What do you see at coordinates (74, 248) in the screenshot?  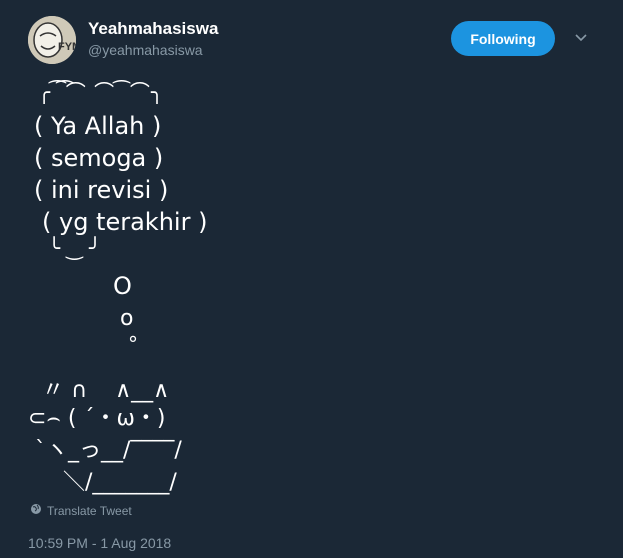 I see `bubble-bottom: ╰ ‿ ╯` at bounding box center [74, 248].